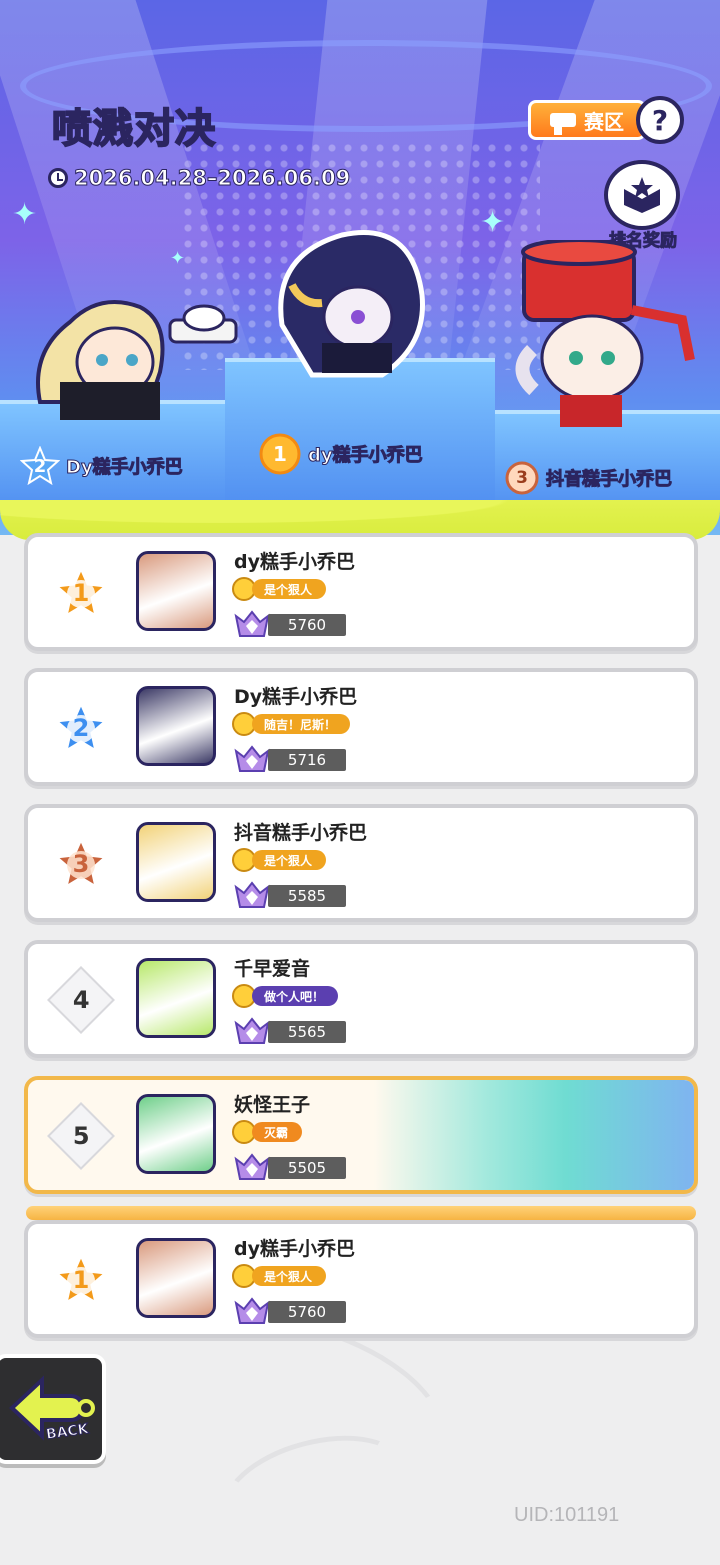 This screenshot has height=1565, width=720. I want to click on event-date-text: 2026.04.28–2026.06.09, so click(212, 178).